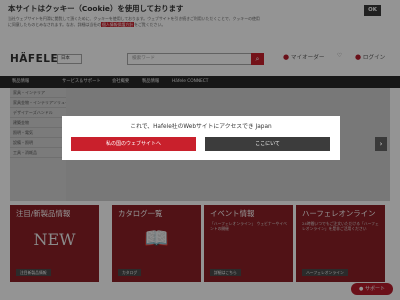 The height and width of the screenshot is (300, 400). I want to click on go-country-site-button: 私の国のウェブサイトへ, so click(133, 144).